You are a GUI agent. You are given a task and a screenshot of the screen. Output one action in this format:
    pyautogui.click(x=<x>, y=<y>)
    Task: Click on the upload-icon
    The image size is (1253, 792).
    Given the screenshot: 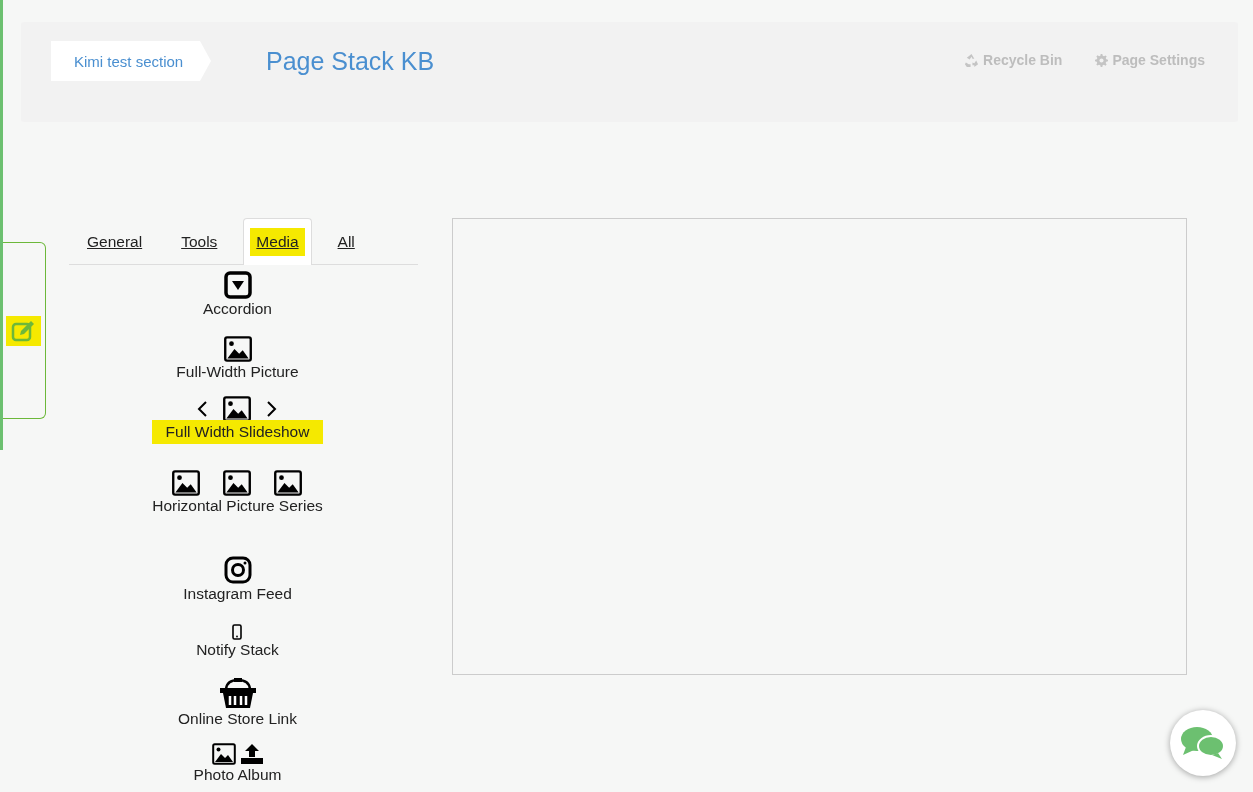 What is the action you would take?
    pyautogui.click(x=252, y=754)
    